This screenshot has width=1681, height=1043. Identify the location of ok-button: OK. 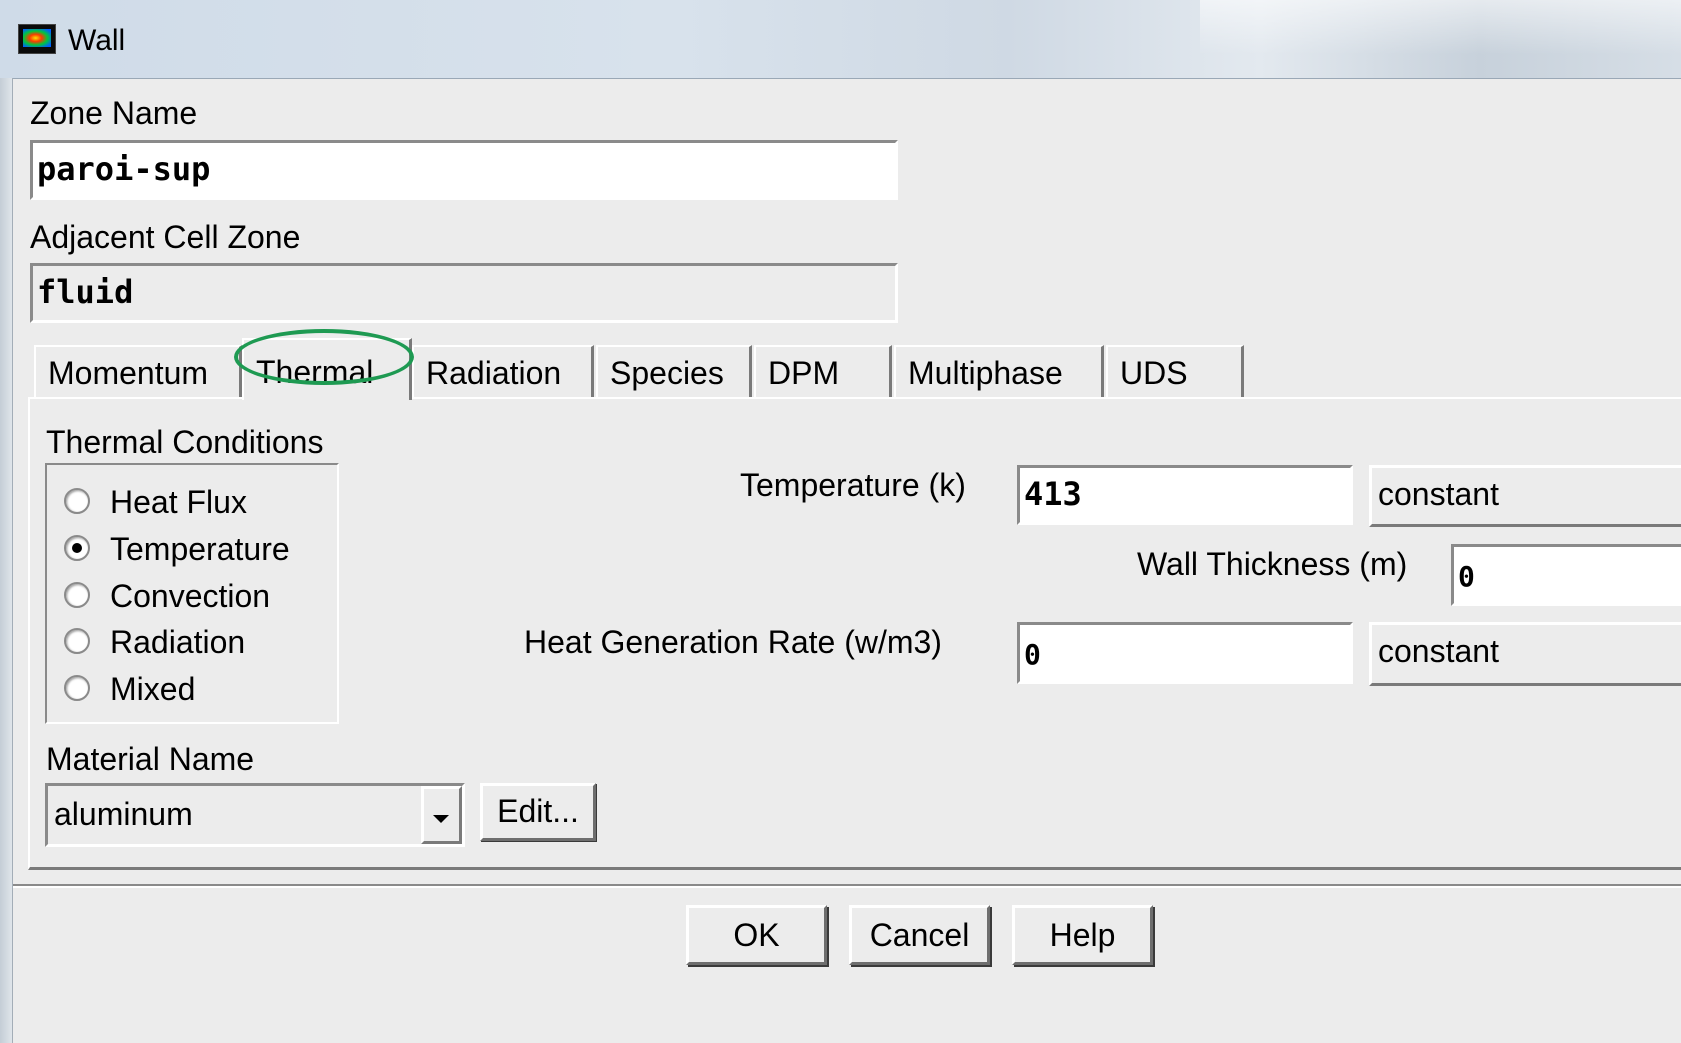
(756, 935).